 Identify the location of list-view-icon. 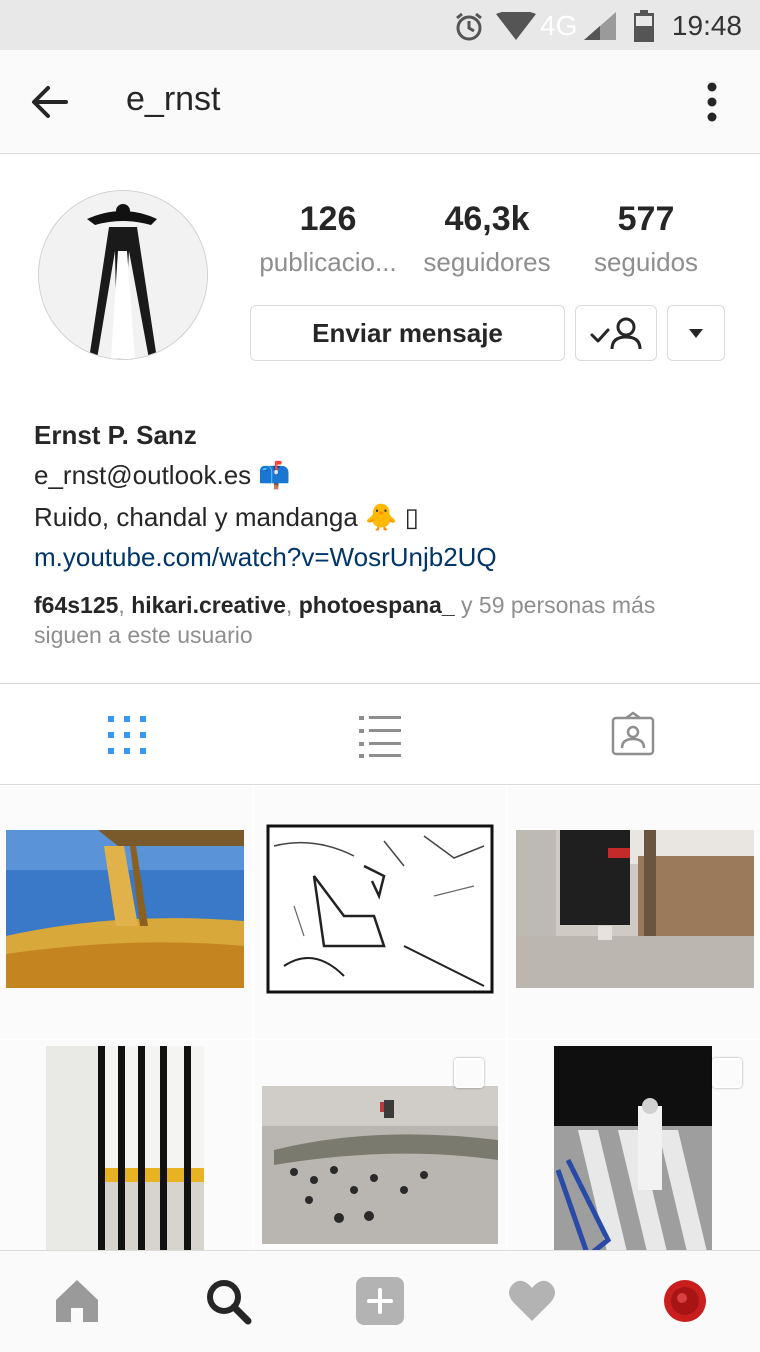
(380, 735).